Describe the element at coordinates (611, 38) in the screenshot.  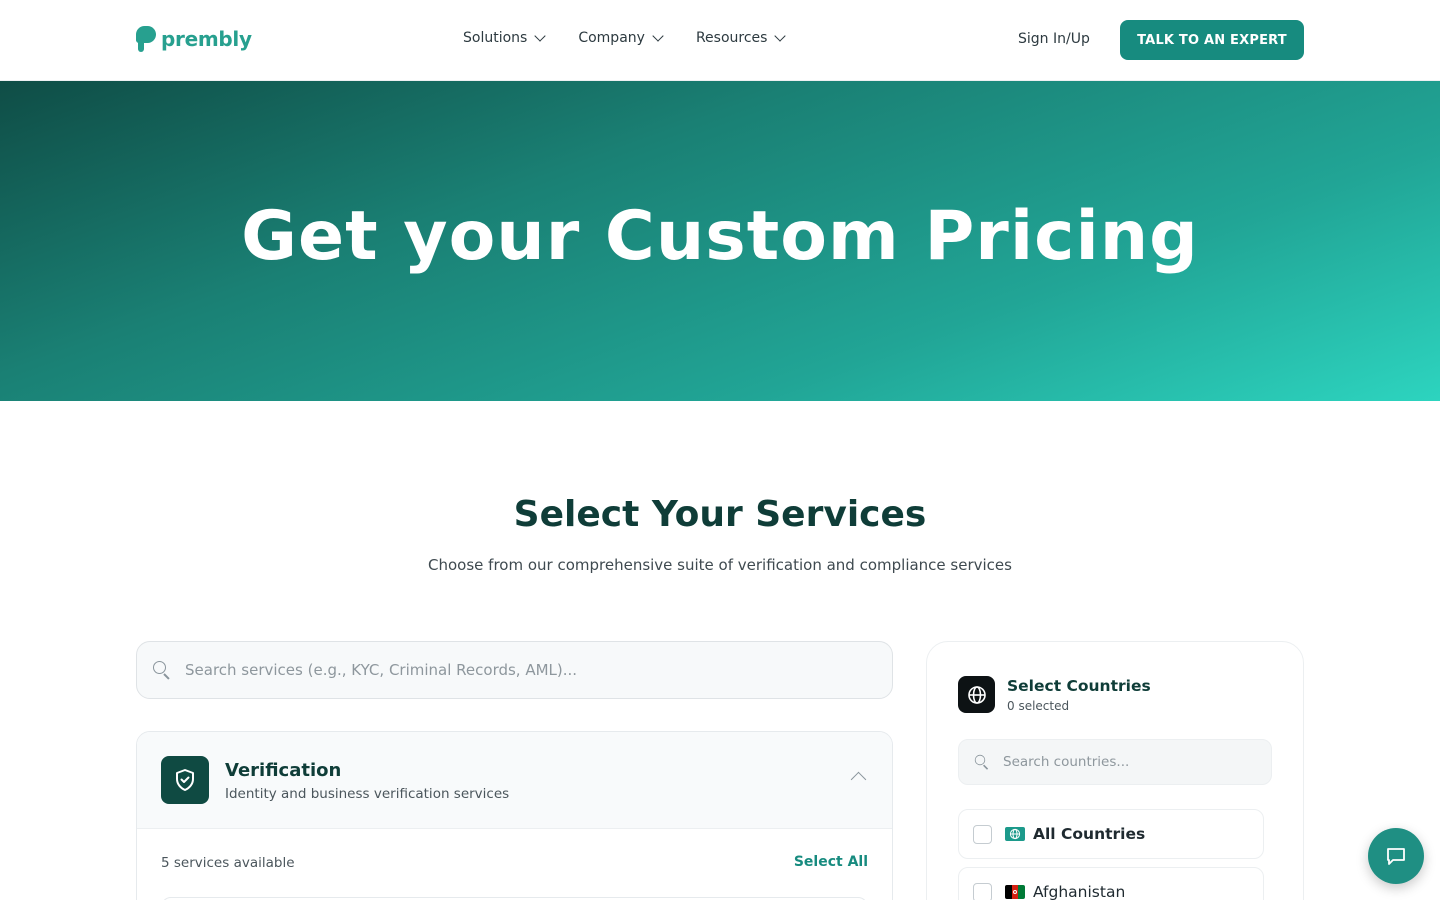
I see `nav-item-label: Company` at that location.